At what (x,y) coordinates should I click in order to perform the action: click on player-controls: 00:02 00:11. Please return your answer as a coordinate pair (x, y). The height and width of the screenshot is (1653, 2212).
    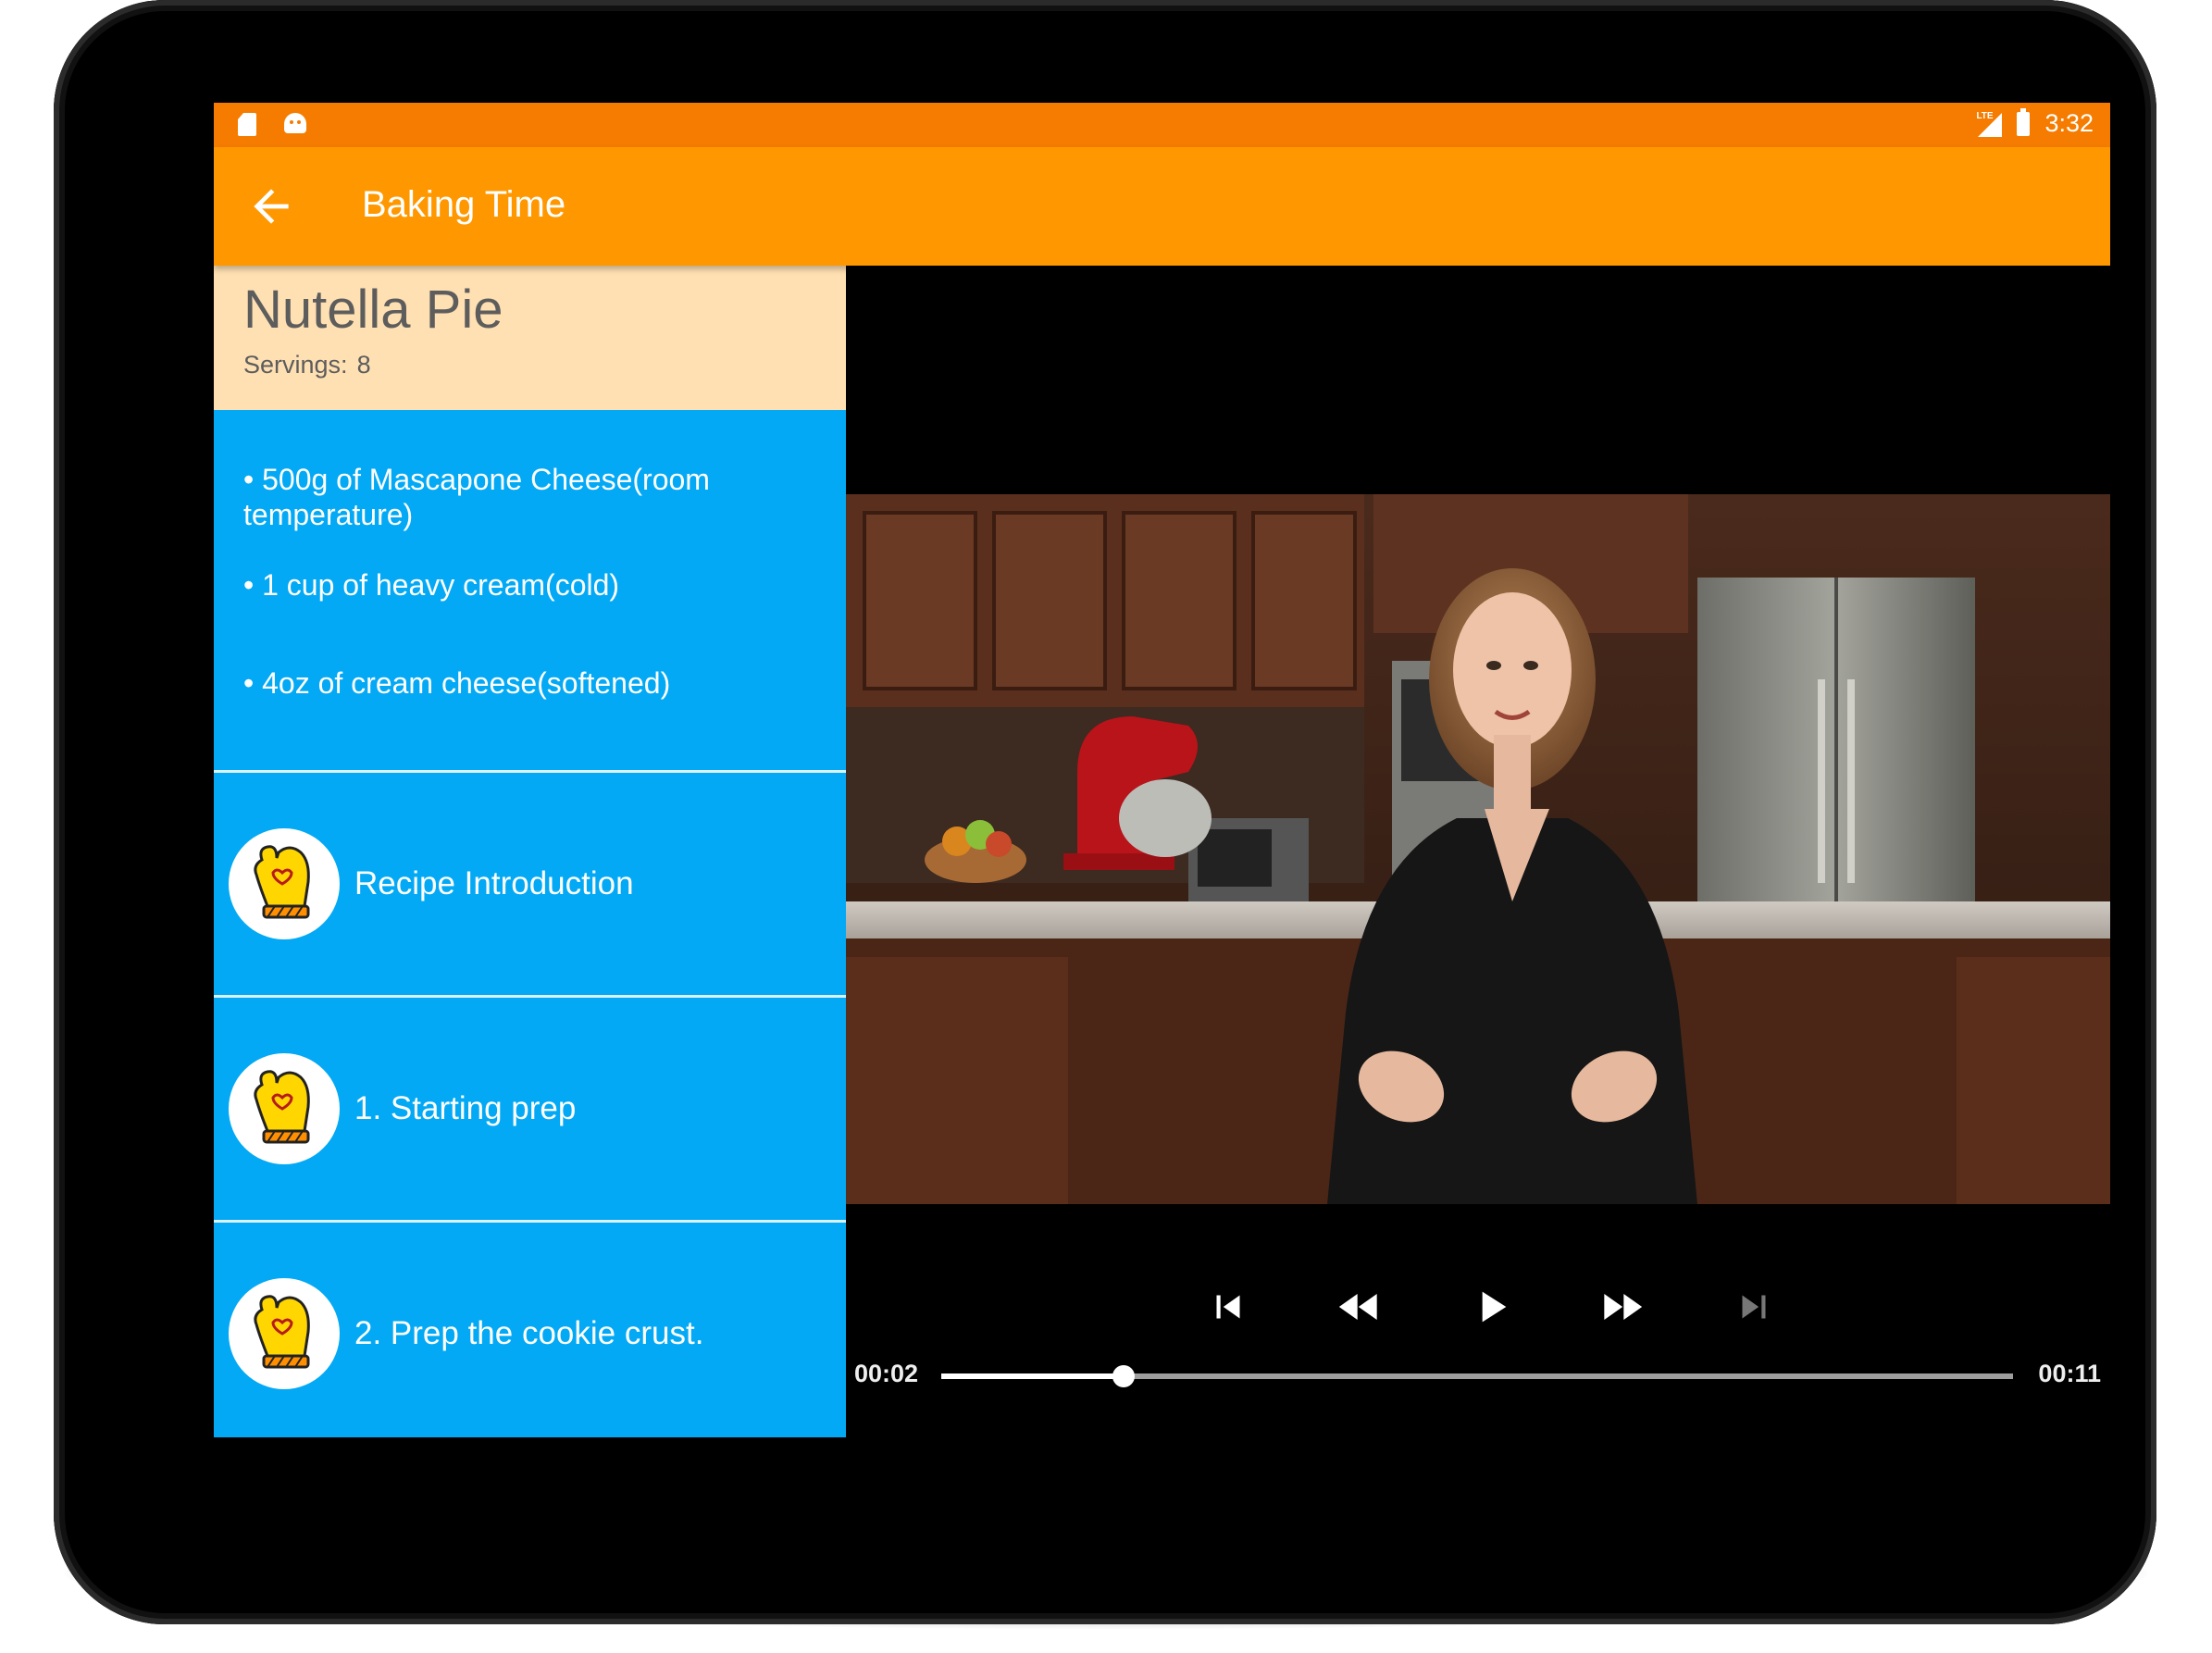
    Looking at the image, I should click on (1478, 1355).